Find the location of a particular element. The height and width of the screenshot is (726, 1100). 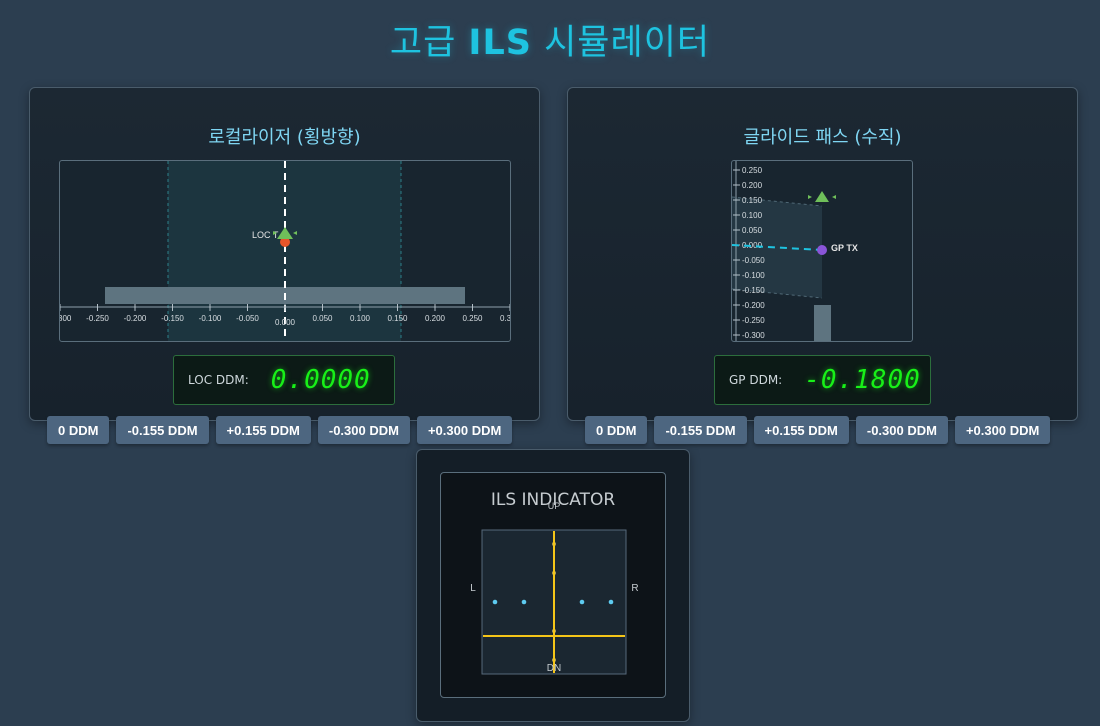

title-suffix: 시뮬레이터 is located at coordinates (627, 43).